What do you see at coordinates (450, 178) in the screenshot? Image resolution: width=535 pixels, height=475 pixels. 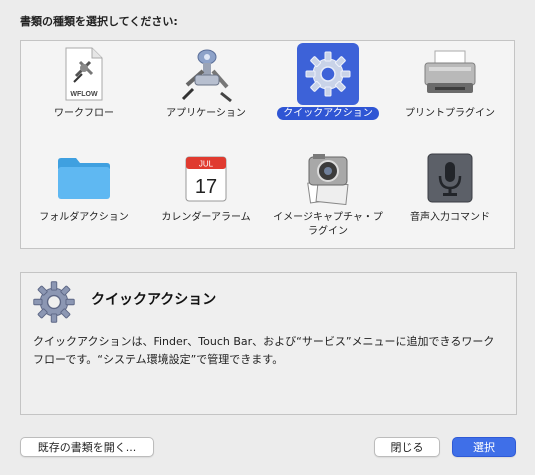 I see `microphone-icon` at bounding box center [450, 178].